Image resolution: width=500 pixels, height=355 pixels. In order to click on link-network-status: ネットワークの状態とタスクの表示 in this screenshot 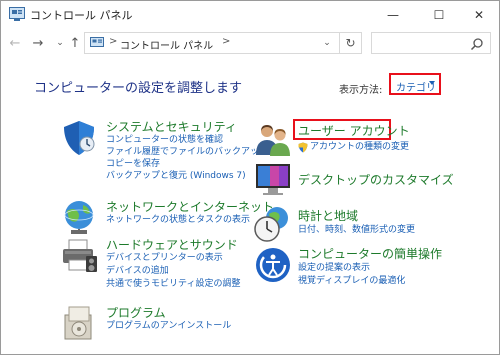, I will do `click(178, 220)`.